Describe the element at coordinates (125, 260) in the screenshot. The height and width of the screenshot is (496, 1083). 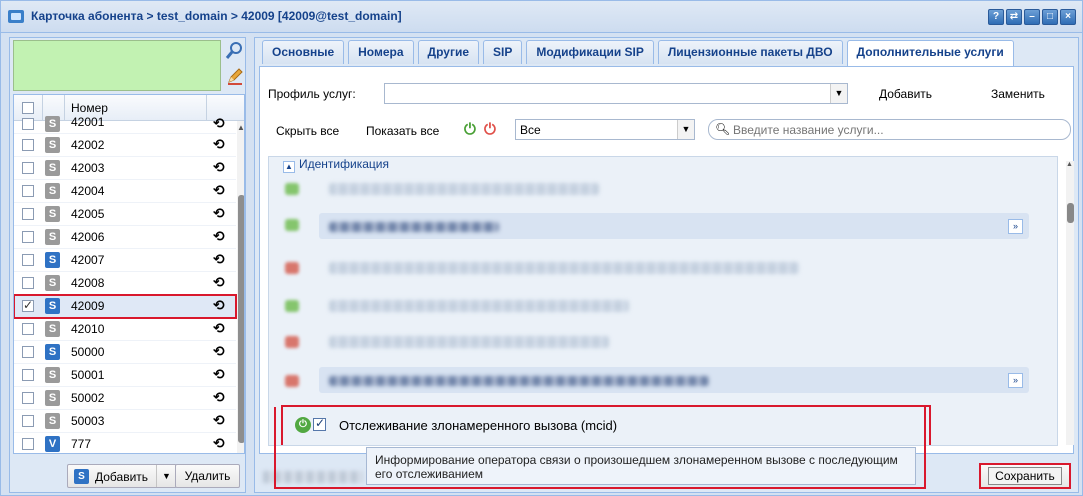
I see `number-row: S 42007 ⟲` at that location.